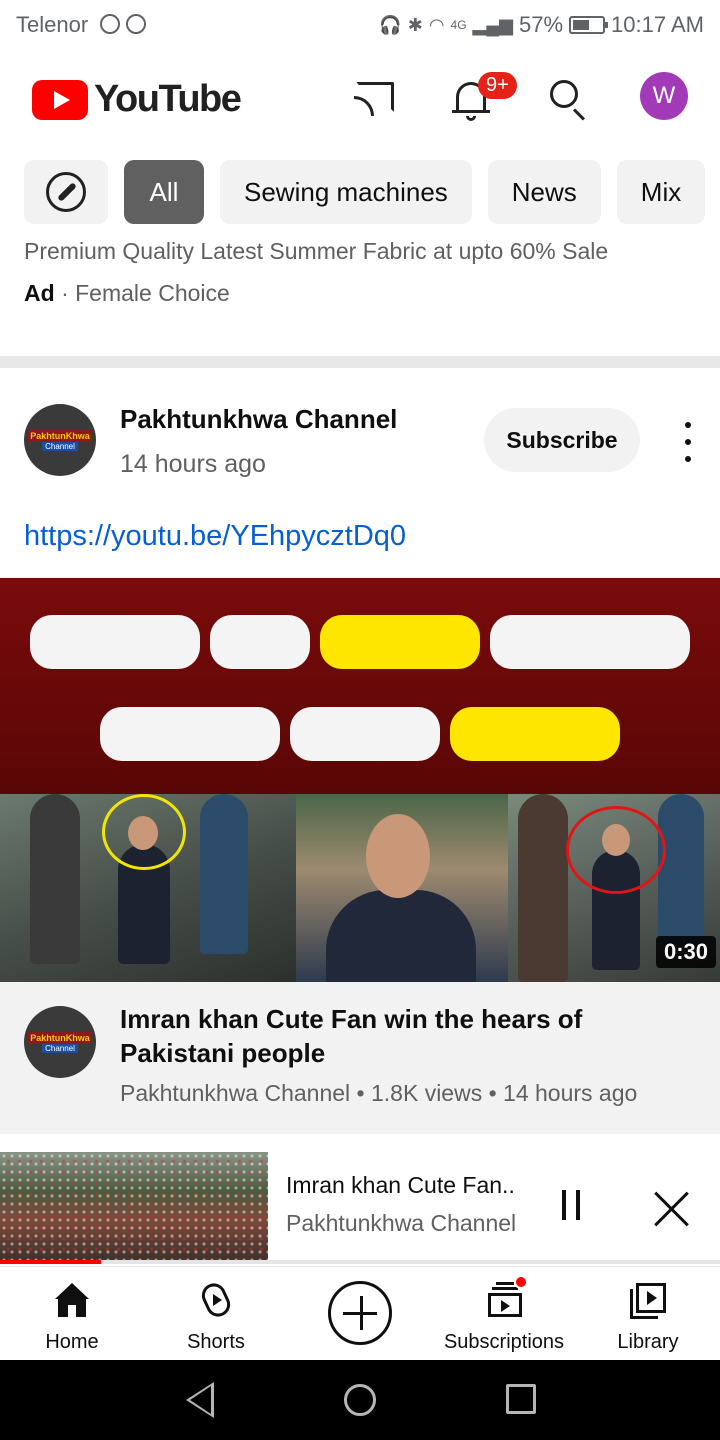 Image resolution: width=720 pixels, height=1440 pixels. I want to click on nav-shorts: Shorts, so click(216, 1314).